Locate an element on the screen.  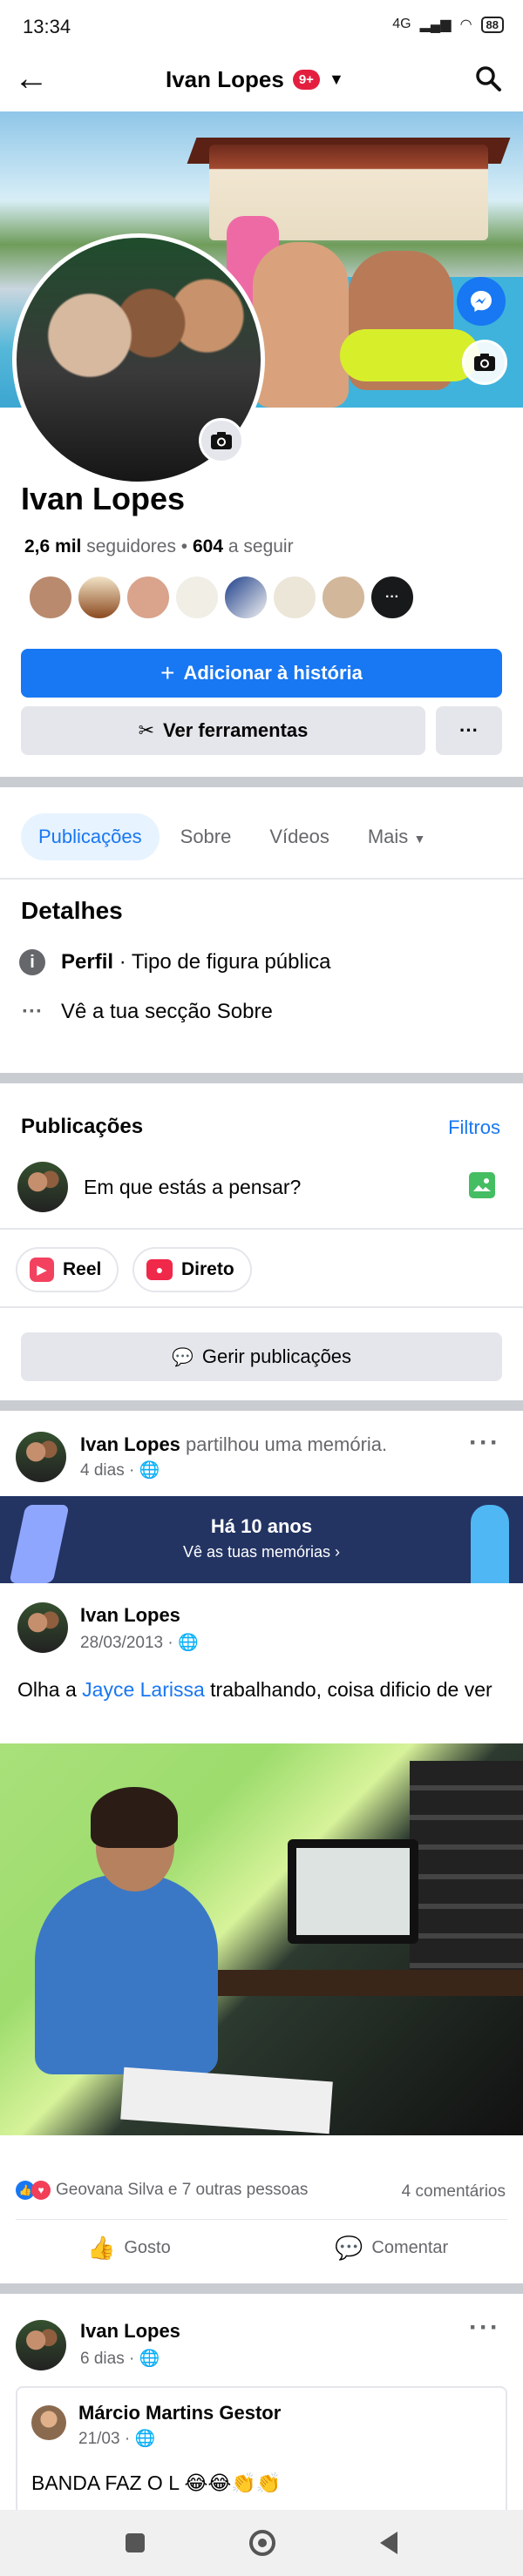
shared-post-text: BANDA FAZ O L 😂😂👏👏 is located at coordinates (156, 2482).